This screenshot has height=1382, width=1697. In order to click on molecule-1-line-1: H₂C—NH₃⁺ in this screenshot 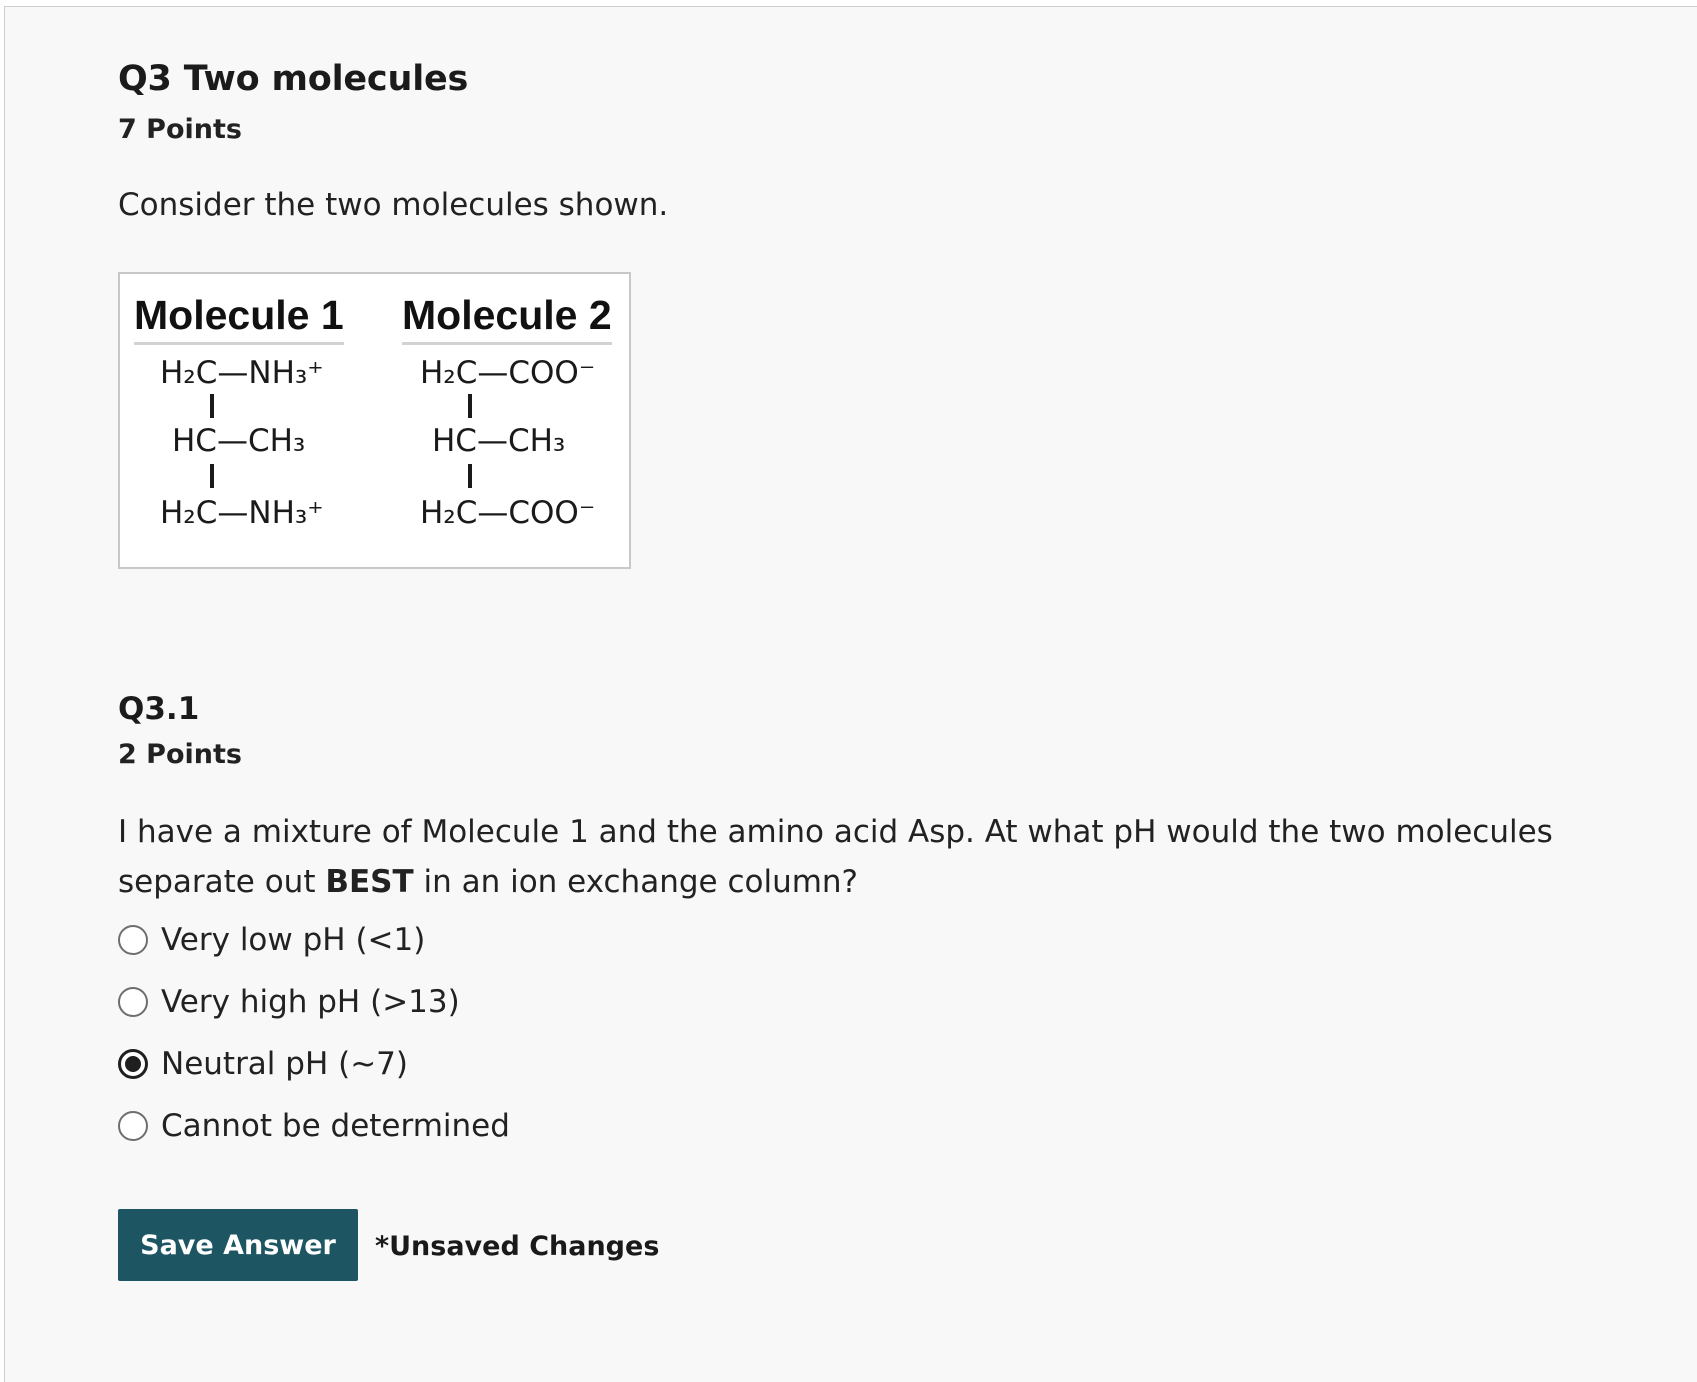, I will do `click(242, 373)`.